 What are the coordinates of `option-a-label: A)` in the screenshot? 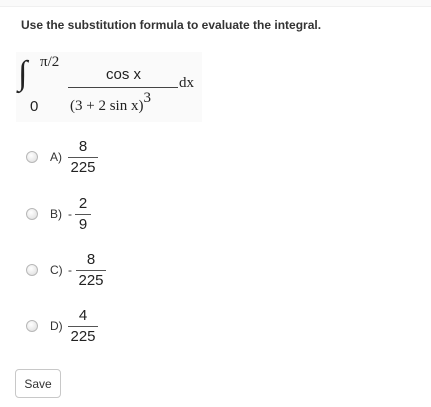 It's located at (56, 157).